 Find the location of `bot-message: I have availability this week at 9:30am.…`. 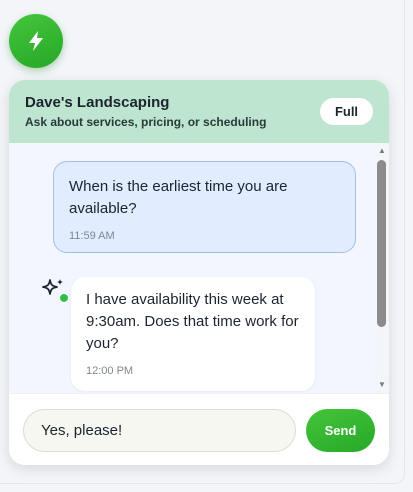

bot-message: I have availability this week at 9:30am.… is located at coordinates (193, 334).